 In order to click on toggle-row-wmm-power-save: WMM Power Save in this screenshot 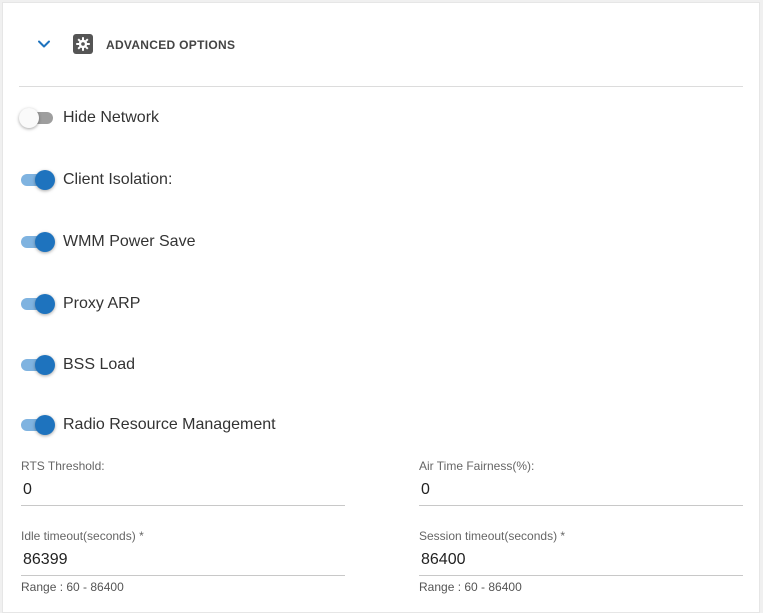, I will do `click(107, 242)`.